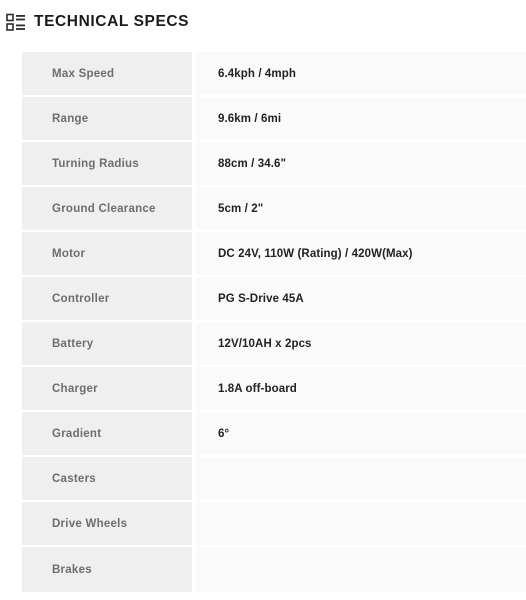 The height and width of the screenshot is (600, 526). Describe the element at coordinates (109, 254) in the screenshot. I see `spec-label-motor: Motor` at that location.